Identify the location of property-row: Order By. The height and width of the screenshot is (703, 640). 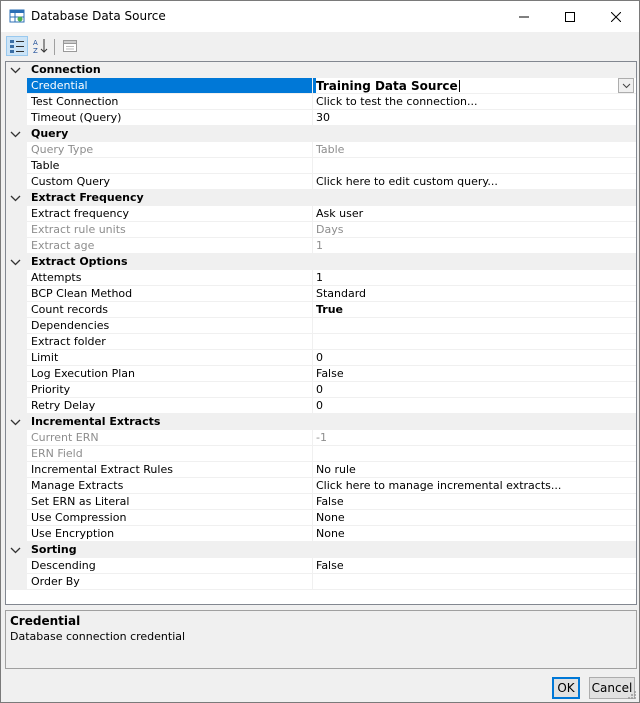
(321, 582).